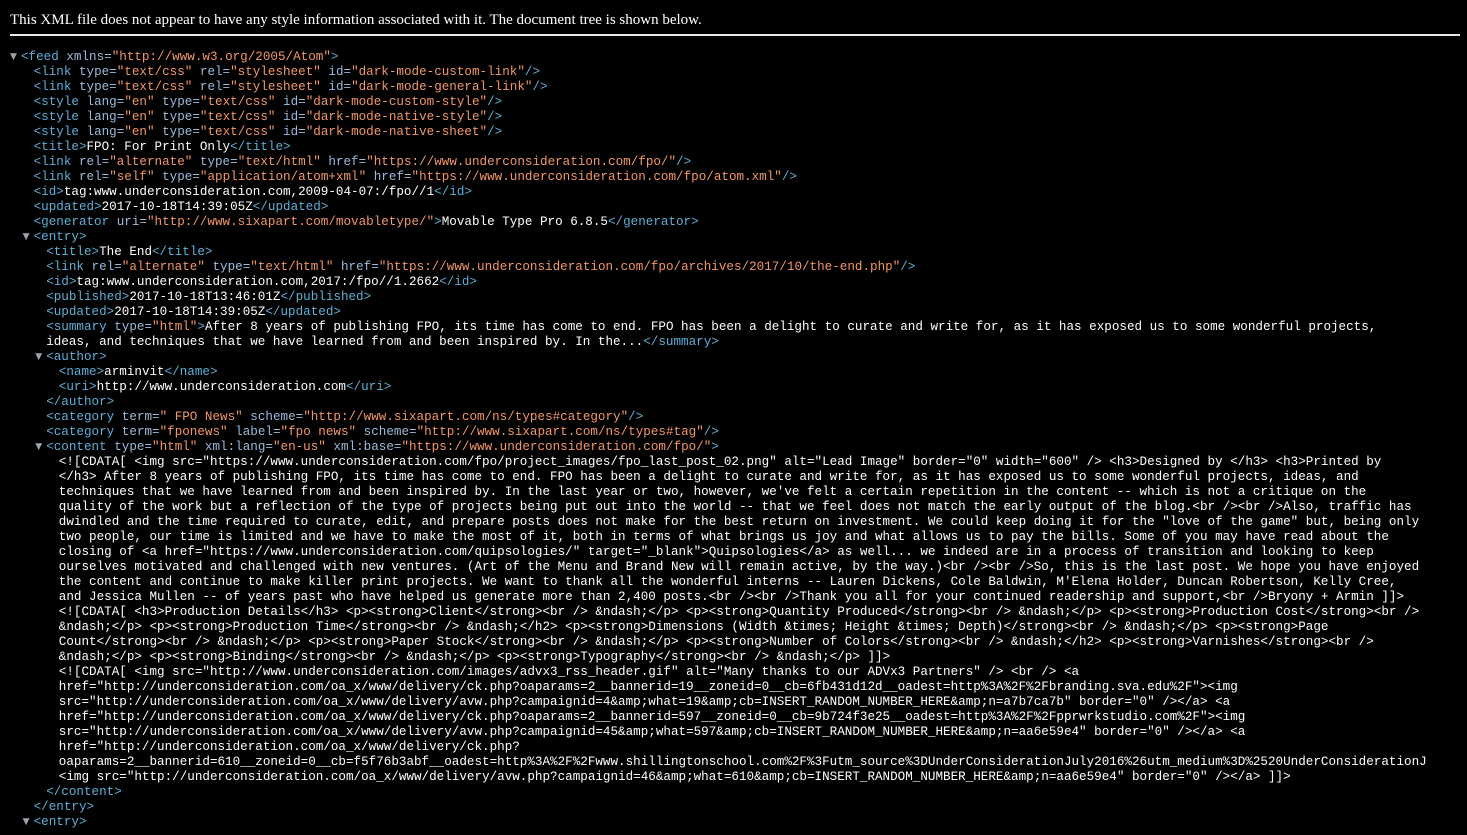 This screenshot has width=1467, height=835. What do you see at coordinates (290, 117) in the screenshot?
I see `xml-attribute-name: id=` at bounding box center [290, 117].